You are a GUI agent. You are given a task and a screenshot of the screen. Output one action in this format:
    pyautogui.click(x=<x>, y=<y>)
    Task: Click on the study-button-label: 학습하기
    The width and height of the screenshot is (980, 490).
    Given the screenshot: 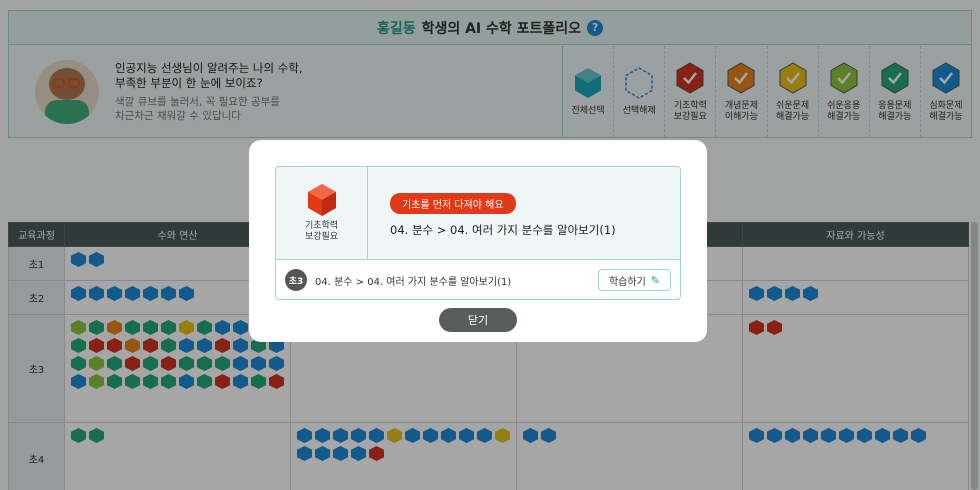 What is the action you would take?
    pyautogui.click(x=627, y=282)
    